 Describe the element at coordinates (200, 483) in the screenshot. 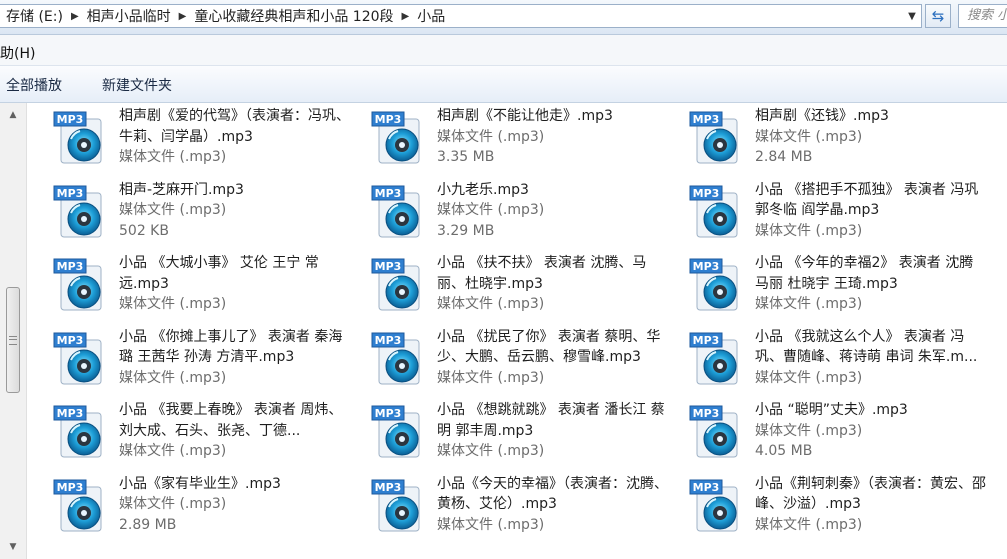

I see `file-name: 小品《家有毕业生》.mp3` at that location.